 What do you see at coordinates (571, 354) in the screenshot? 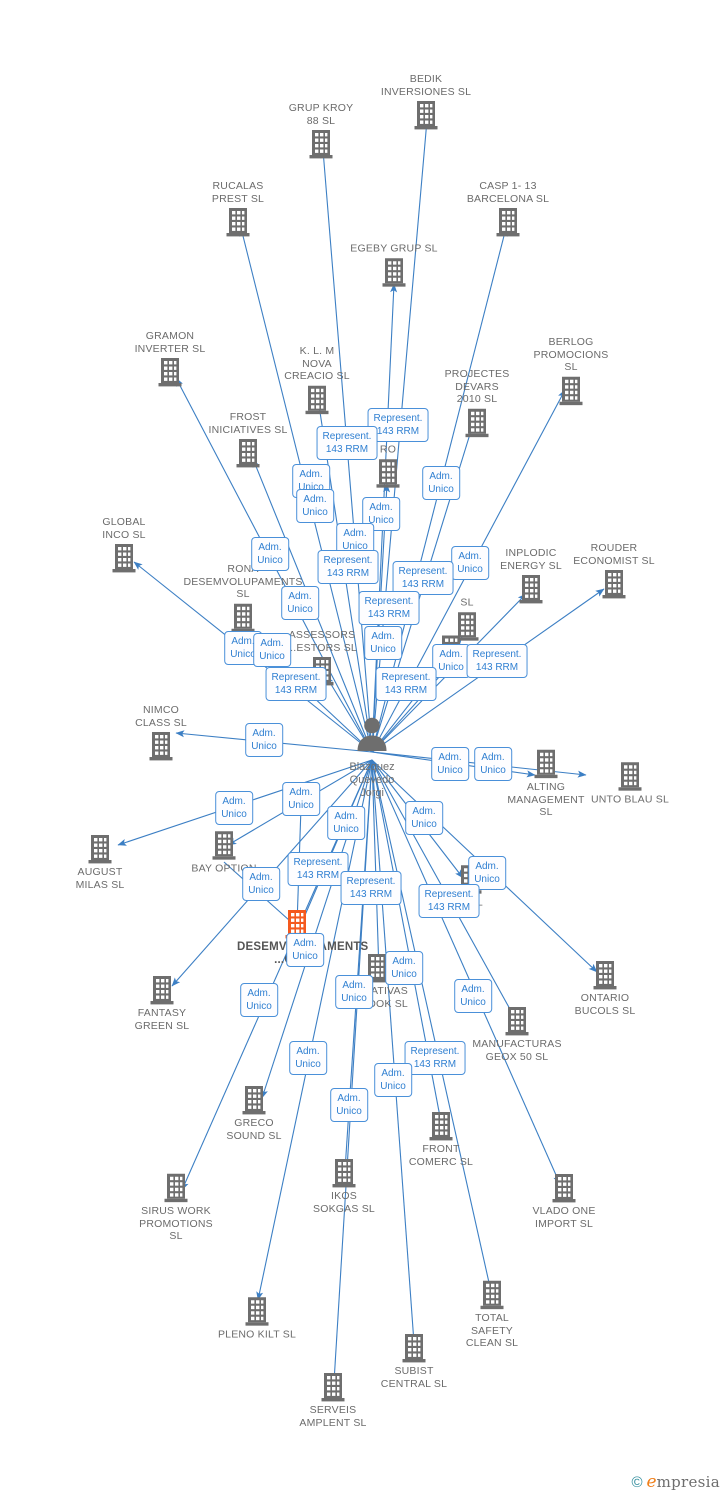
I see `company-label: BERLOG PROMOCIONS SL` at bounding box center [571, 354].